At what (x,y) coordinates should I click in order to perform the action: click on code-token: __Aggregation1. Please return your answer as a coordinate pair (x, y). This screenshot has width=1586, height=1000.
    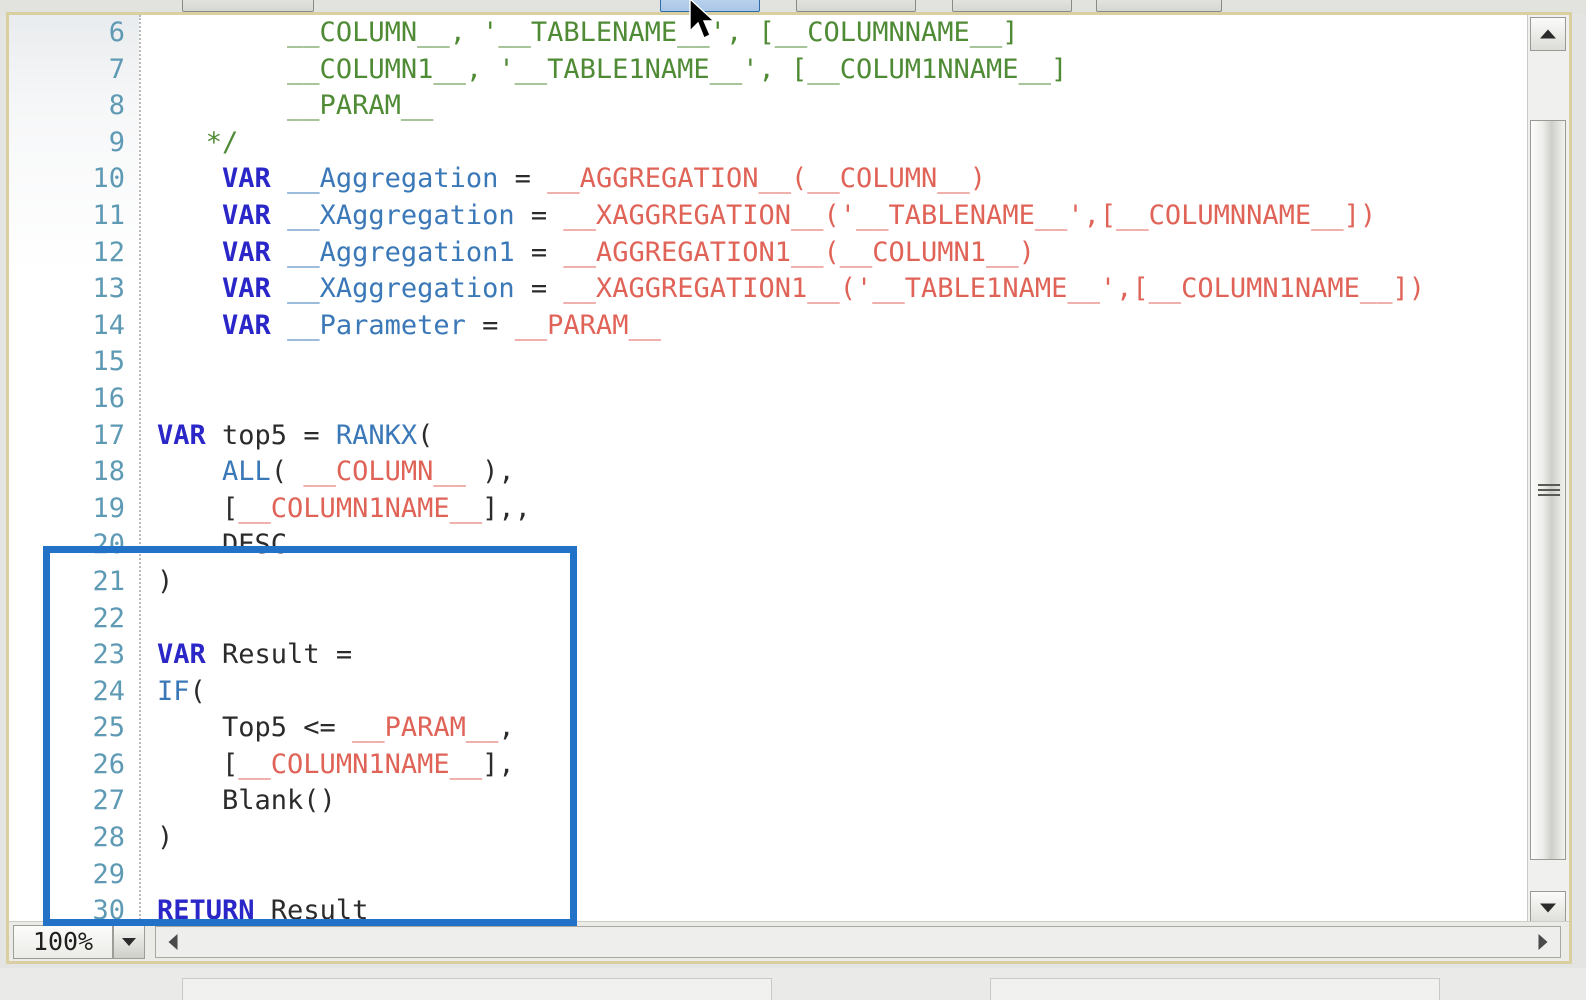
    Looking at the image, I should click on (400, 252).